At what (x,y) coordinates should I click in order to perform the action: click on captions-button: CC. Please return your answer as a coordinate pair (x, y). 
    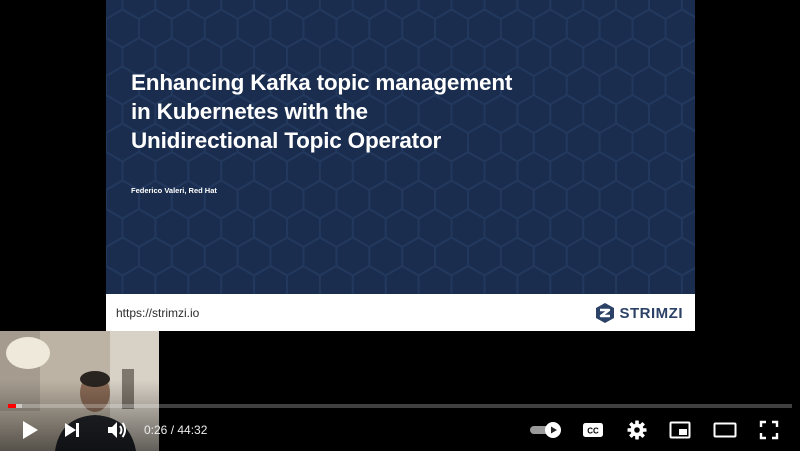
    Looking at the image, I should click on (593, 430).